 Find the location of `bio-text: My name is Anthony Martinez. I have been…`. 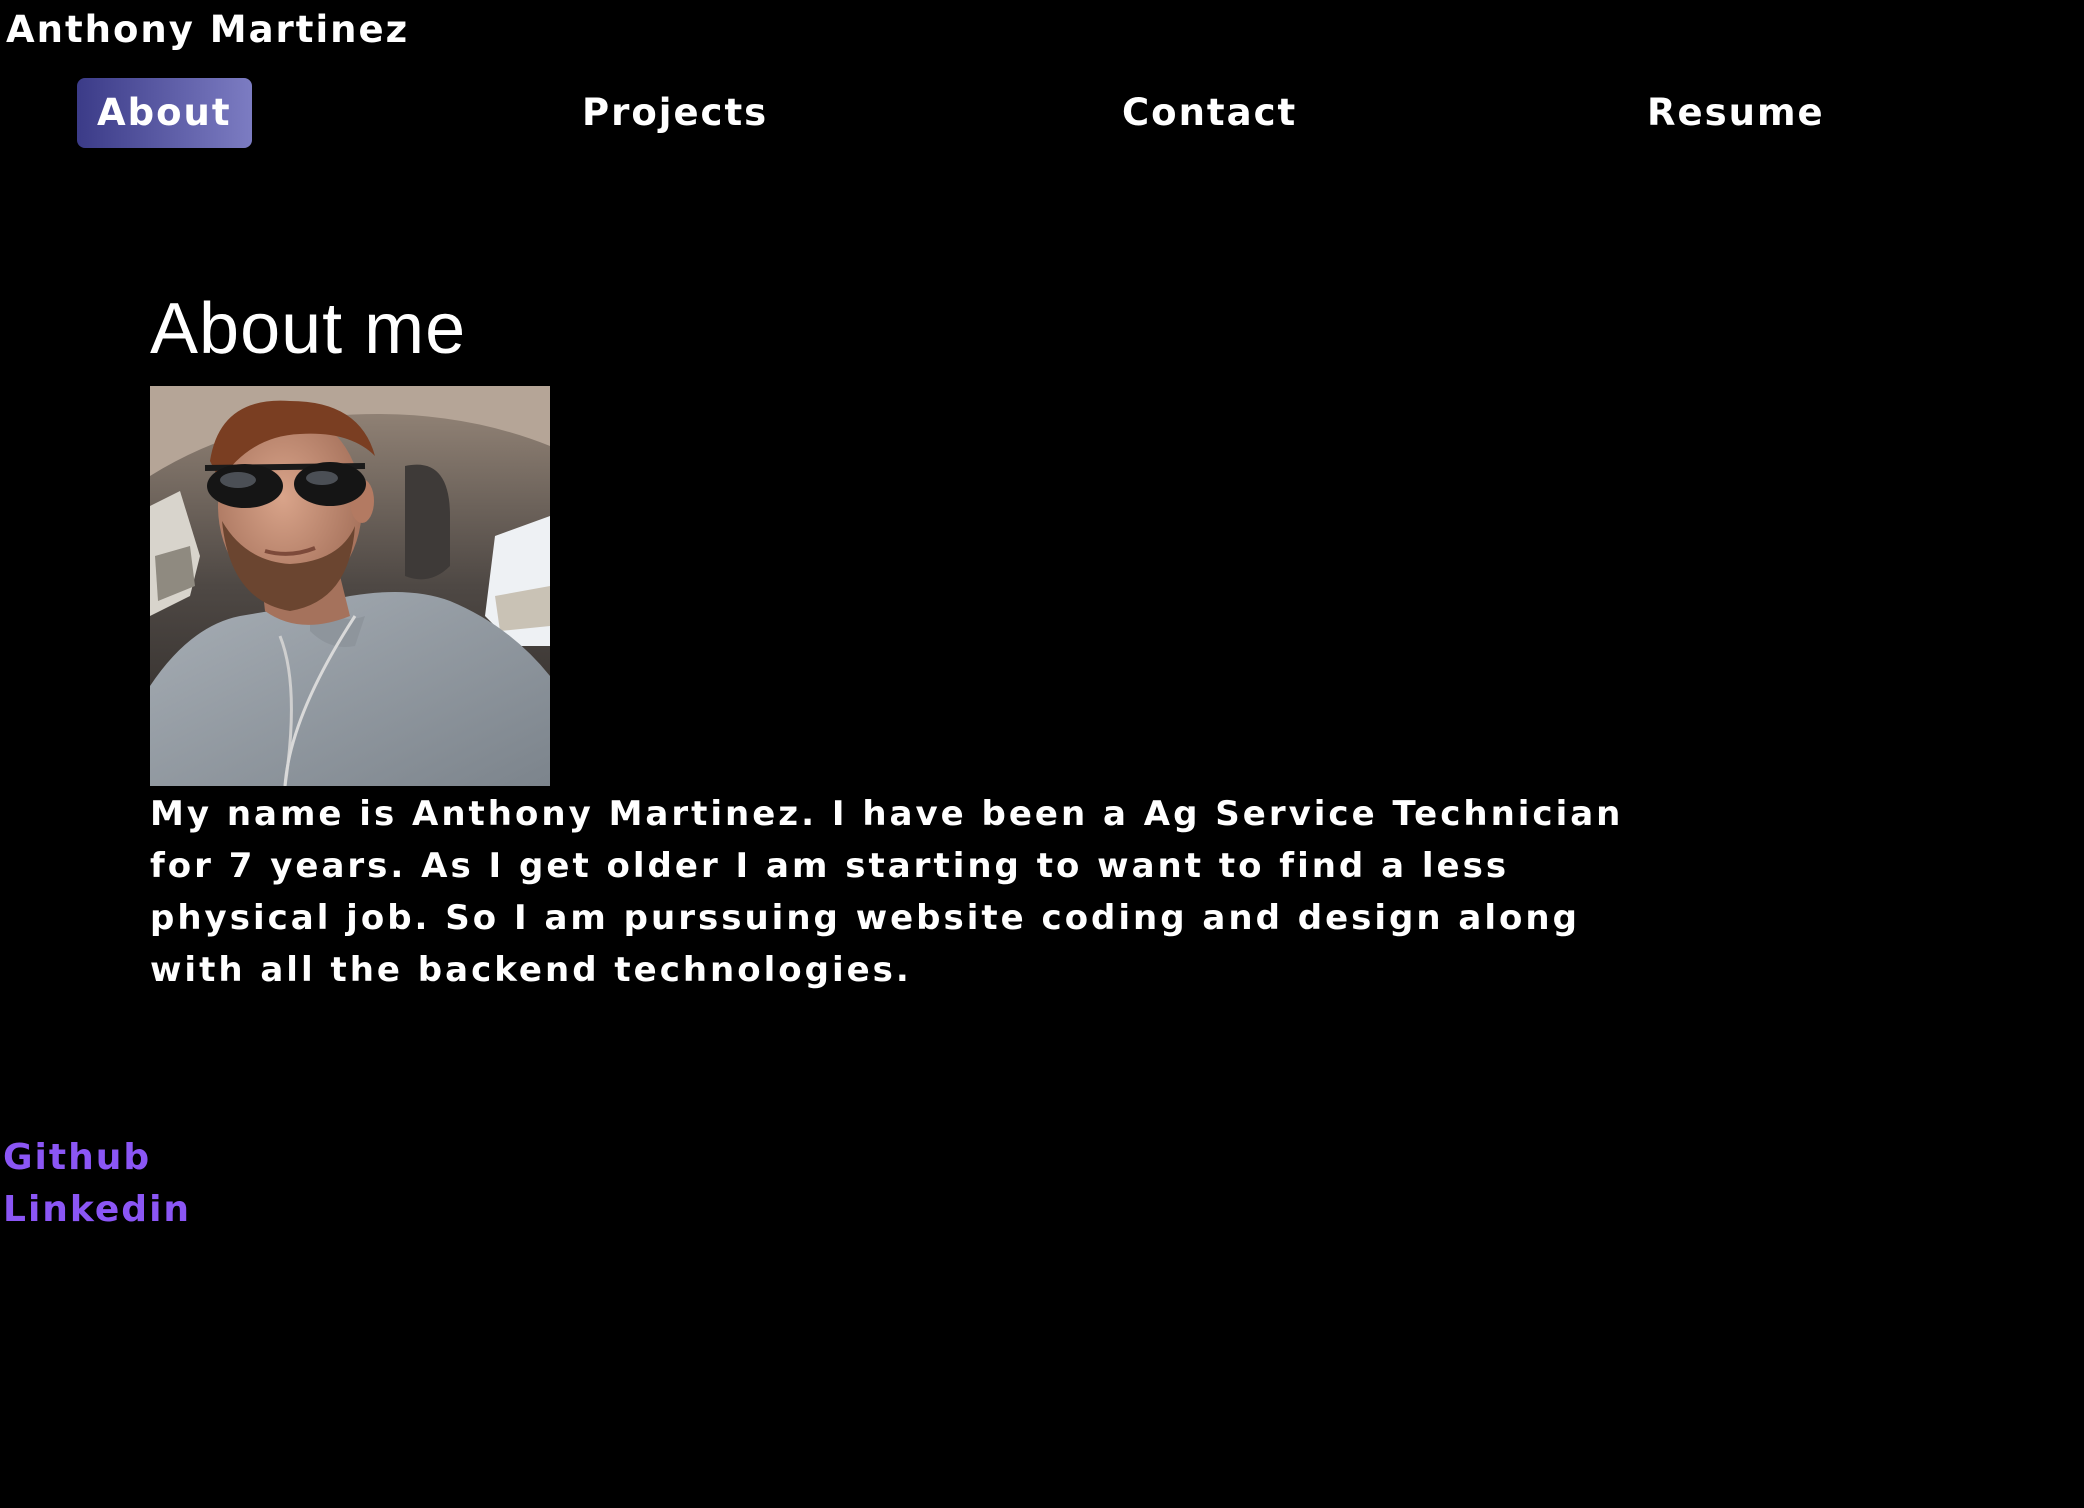

bio-text: My name is Anthony Martinez. I have been… is located at coordinates (887, 892).